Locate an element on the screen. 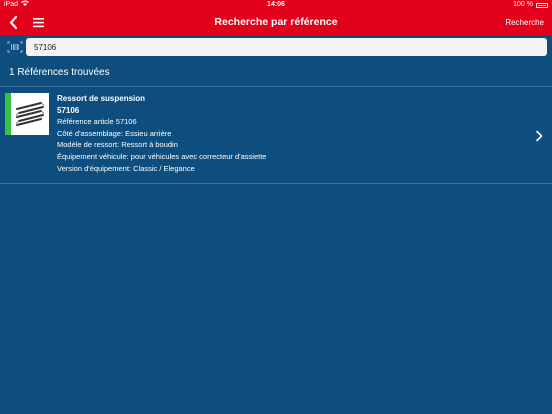 The width and height of the screenshot is (552, 414). battery-icon is located at coordinates (542, 5).